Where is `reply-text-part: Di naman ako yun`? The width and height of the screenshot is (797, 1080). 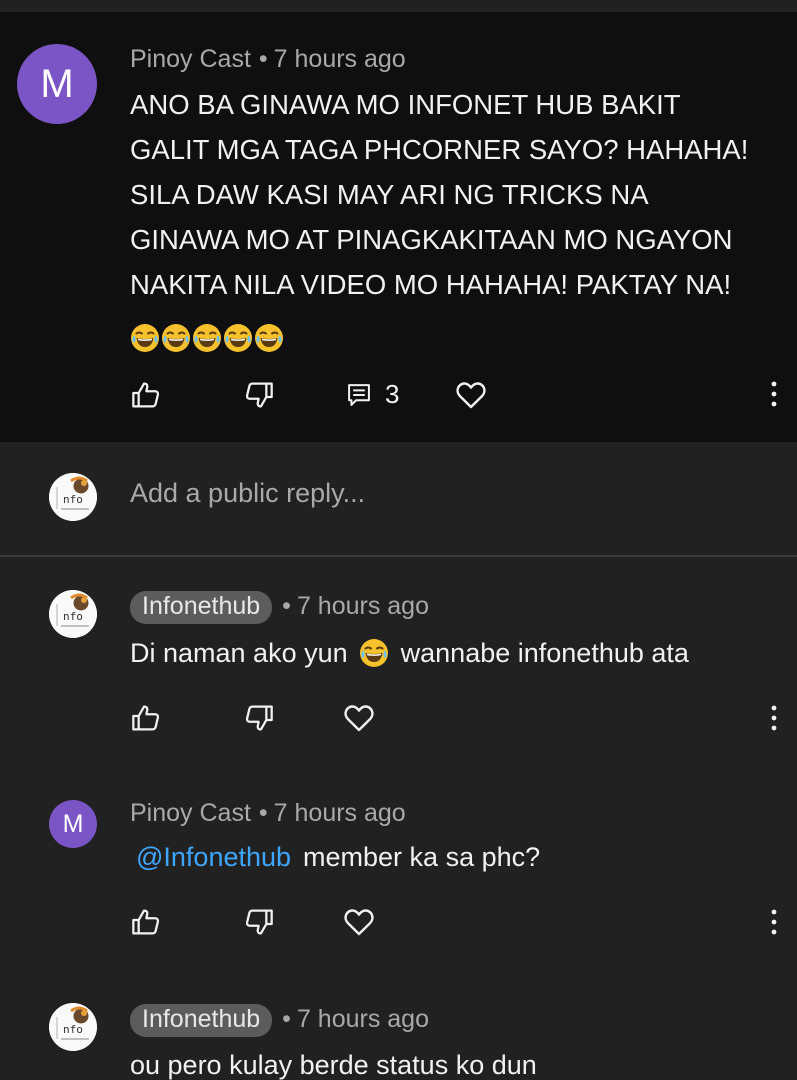 reply-text-part: Di naman ako yun is located at coordinates (239, 653).